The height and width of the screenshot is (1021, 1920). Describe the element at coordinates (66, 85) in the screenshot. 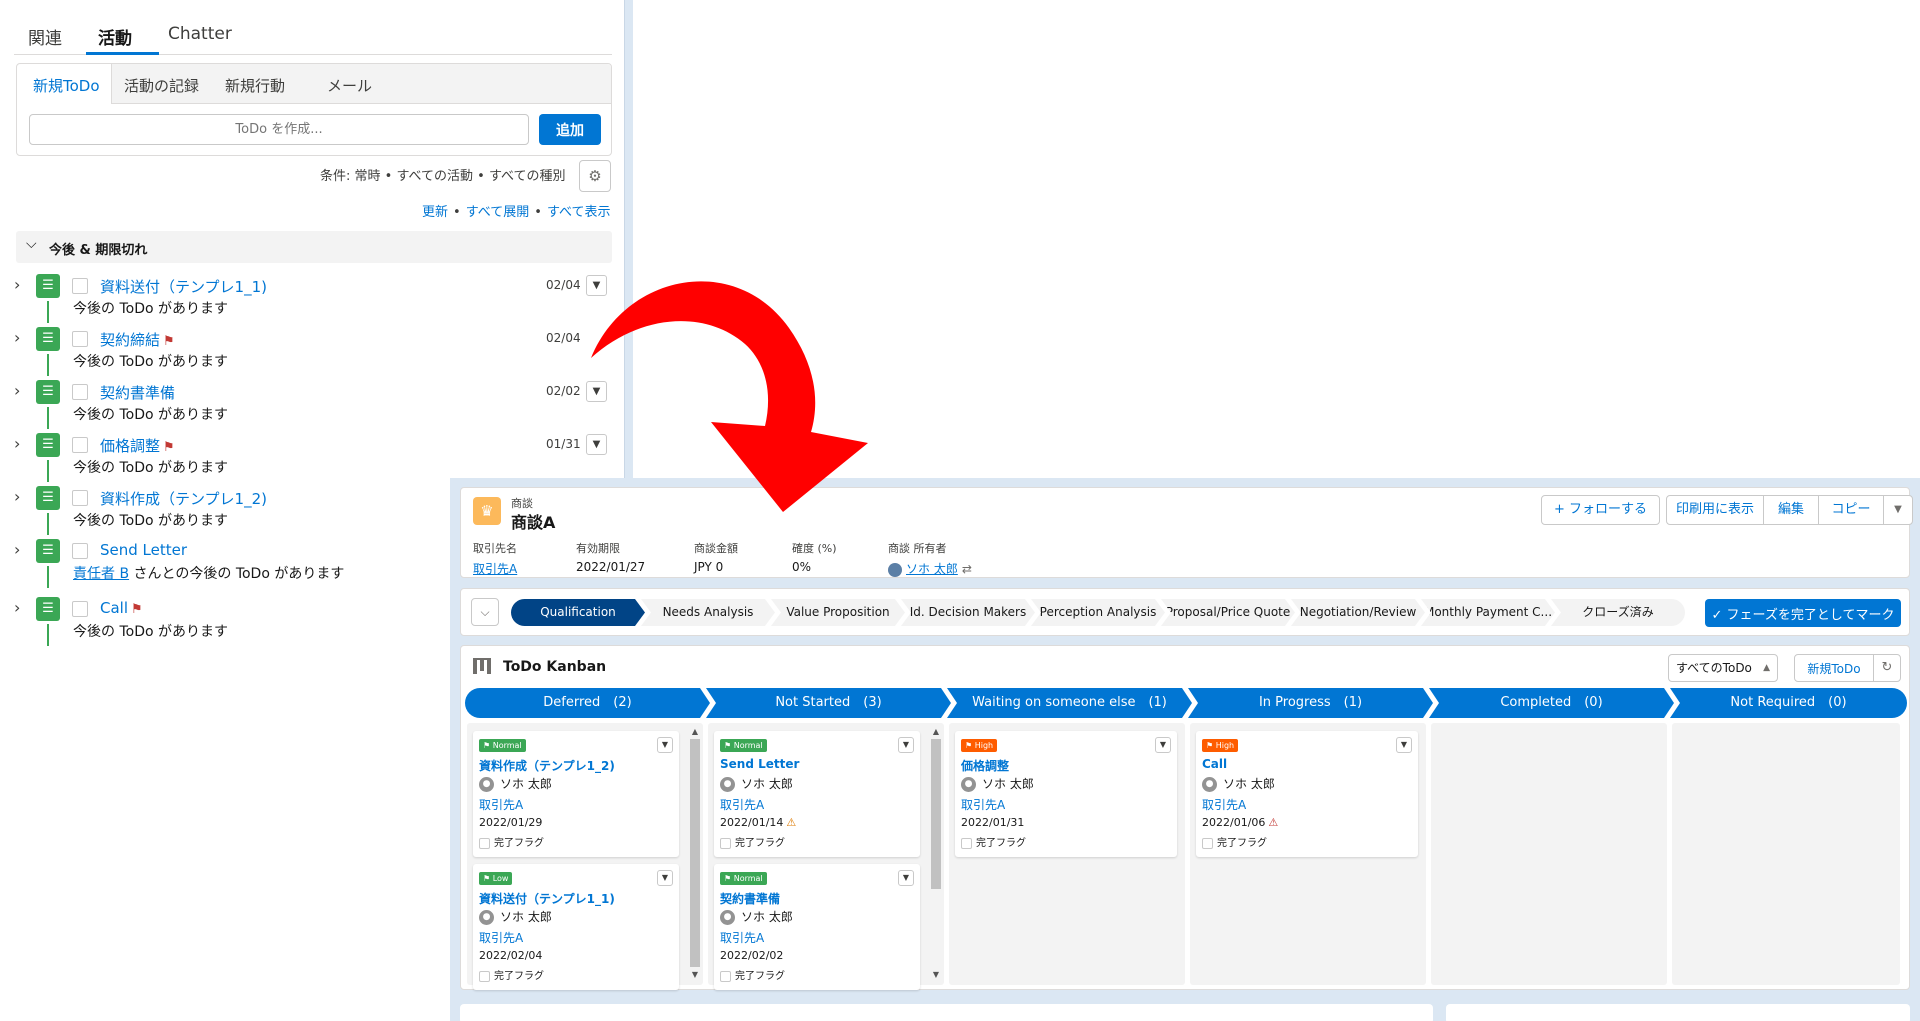

I see `sub-tab-new-todo: 新規ToDo` at that location.